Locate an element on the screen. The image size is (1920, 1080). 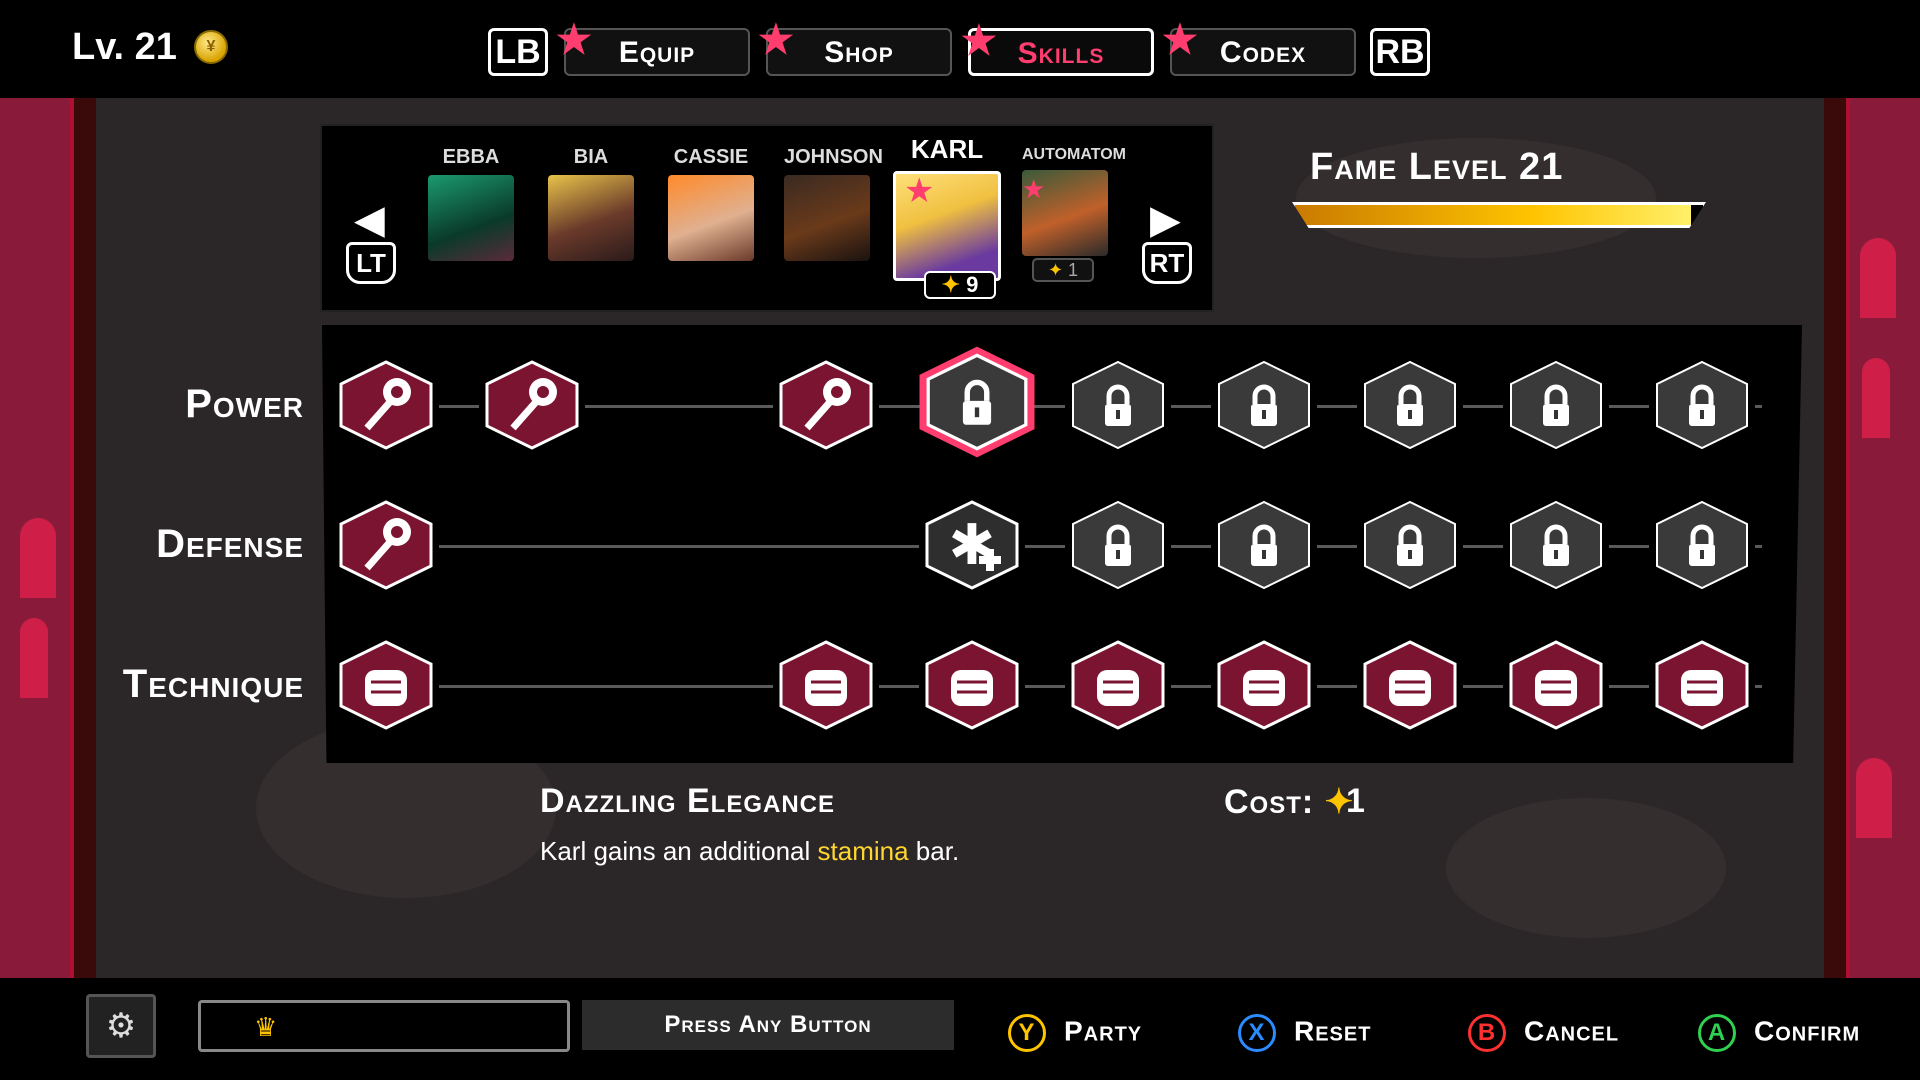
rt-trigger: RT is located at coordinates (1167, 263).